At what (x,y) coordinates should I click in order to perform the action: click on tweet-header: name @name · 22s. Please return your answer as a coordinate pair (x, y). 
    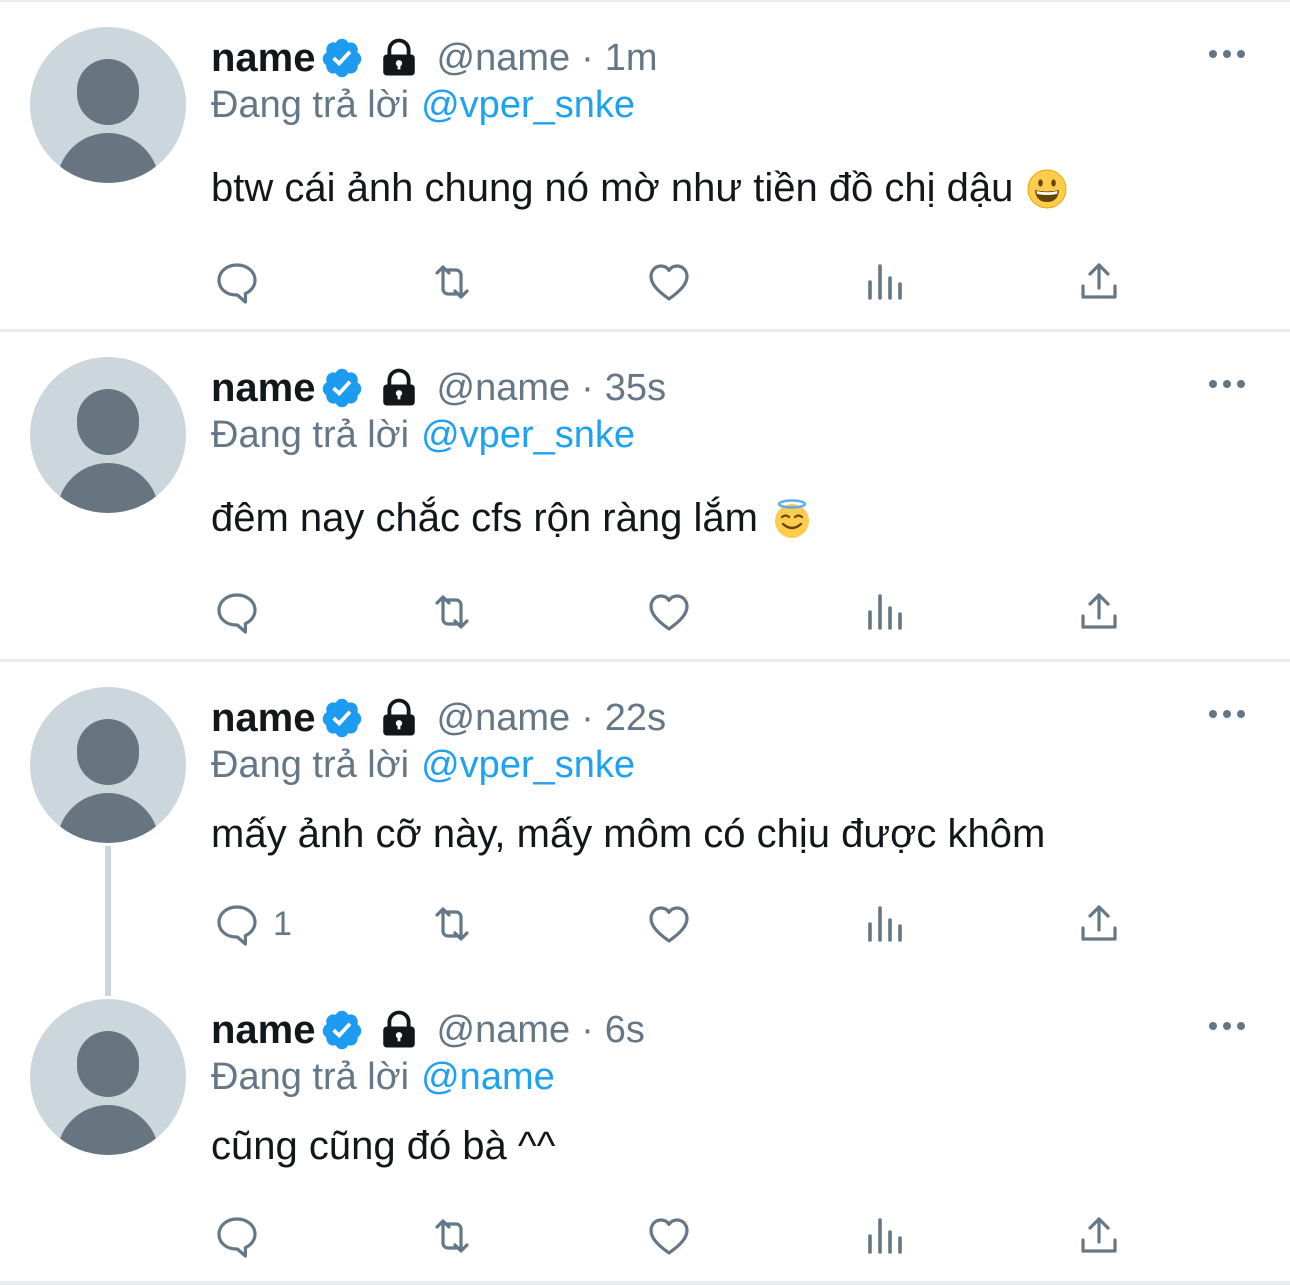
    Looking at the image, I should click on (438, 718).